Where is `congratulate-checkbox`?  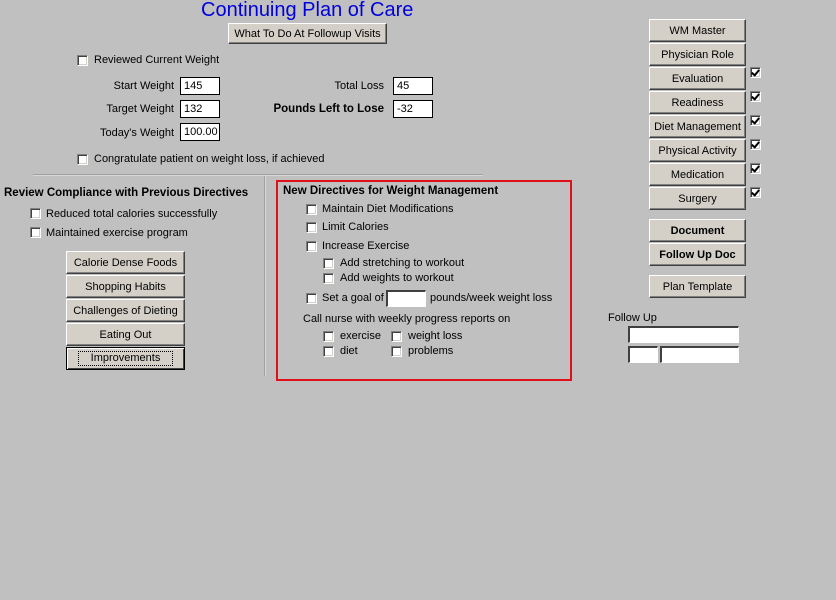 congratulate-checkbox is located at coordinates (82, 159).